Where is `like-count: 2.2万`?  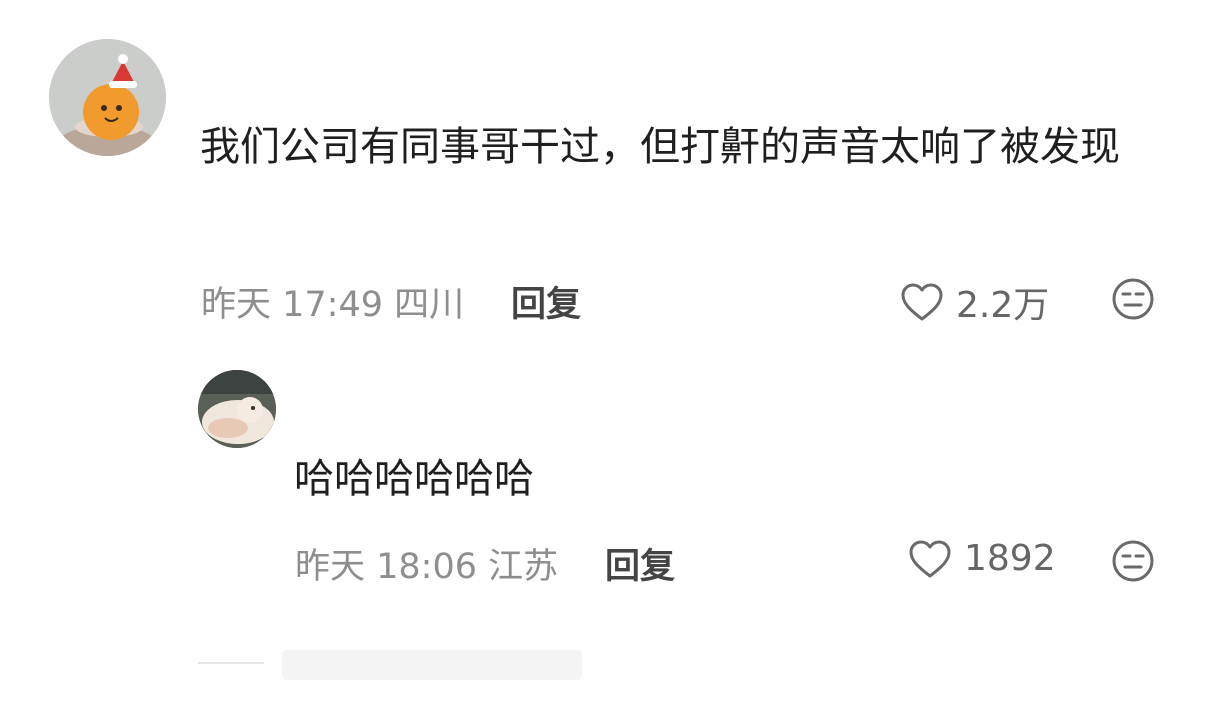 like-count: 2.2万 is located at coordinates (1003, 305).